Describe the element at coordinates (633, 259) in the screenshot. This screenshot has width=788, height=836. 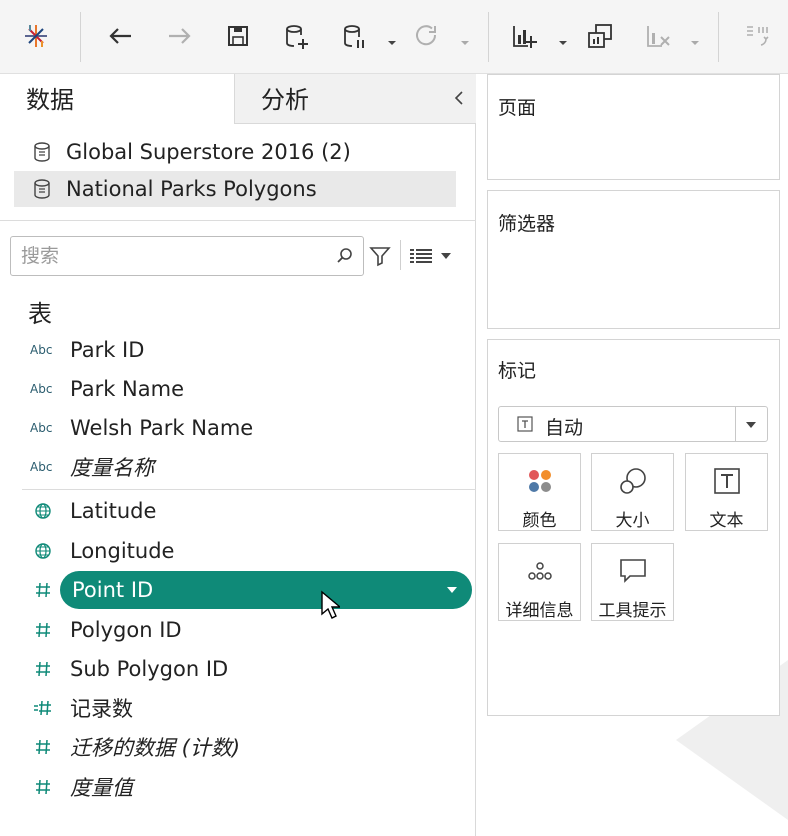
I see `filters-shelf: 筛选器` at that location.